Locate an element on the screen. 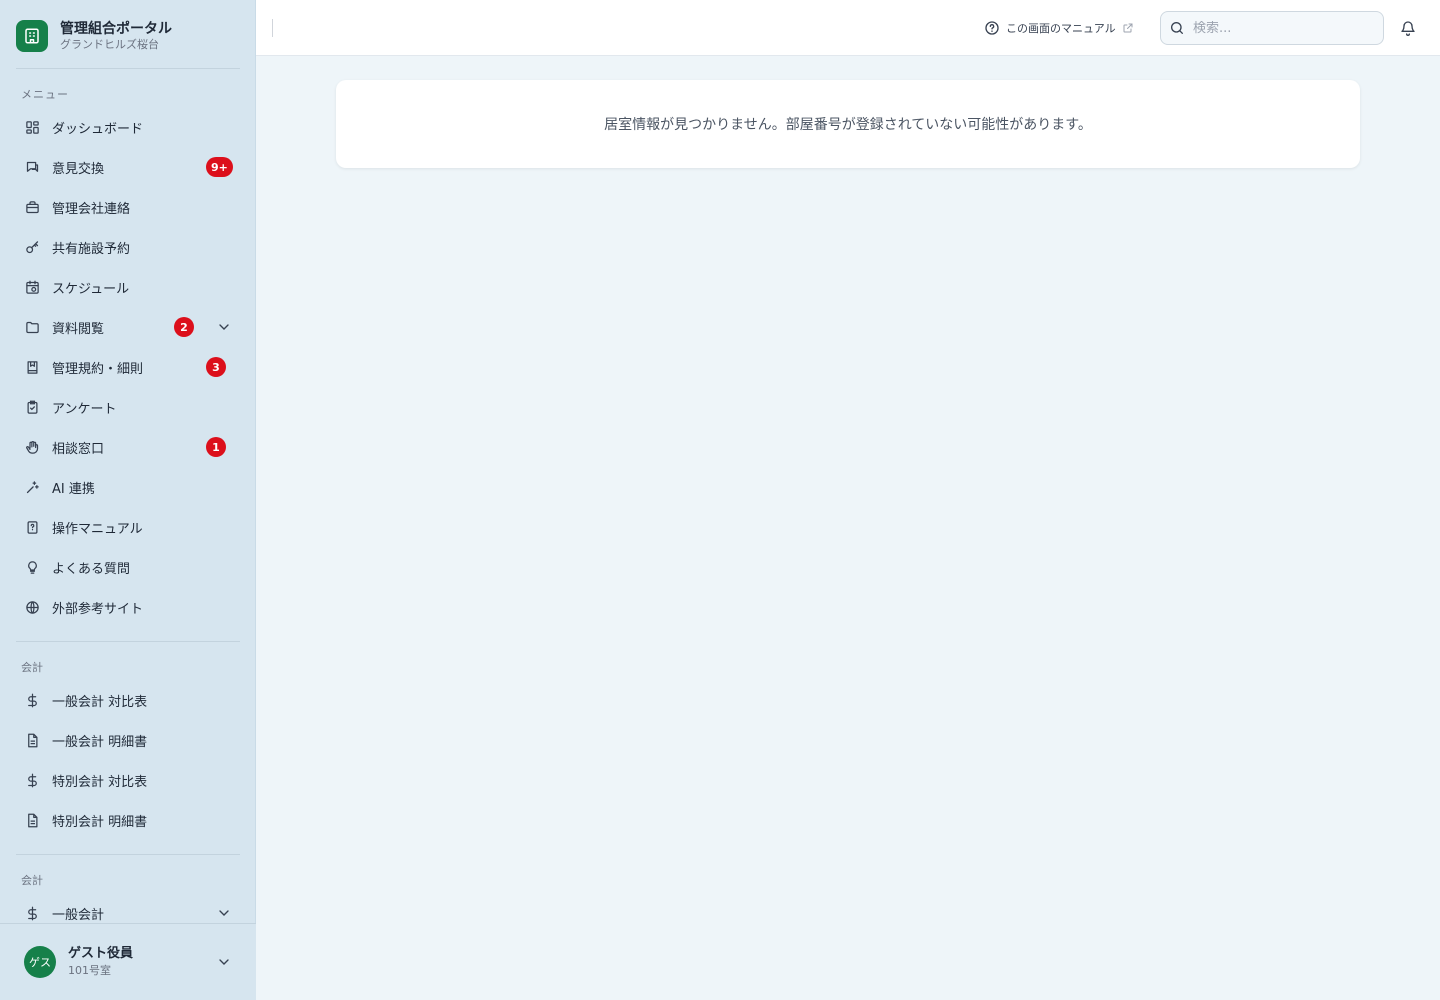  avatar: ゲス is located at coordinates (40, 962).